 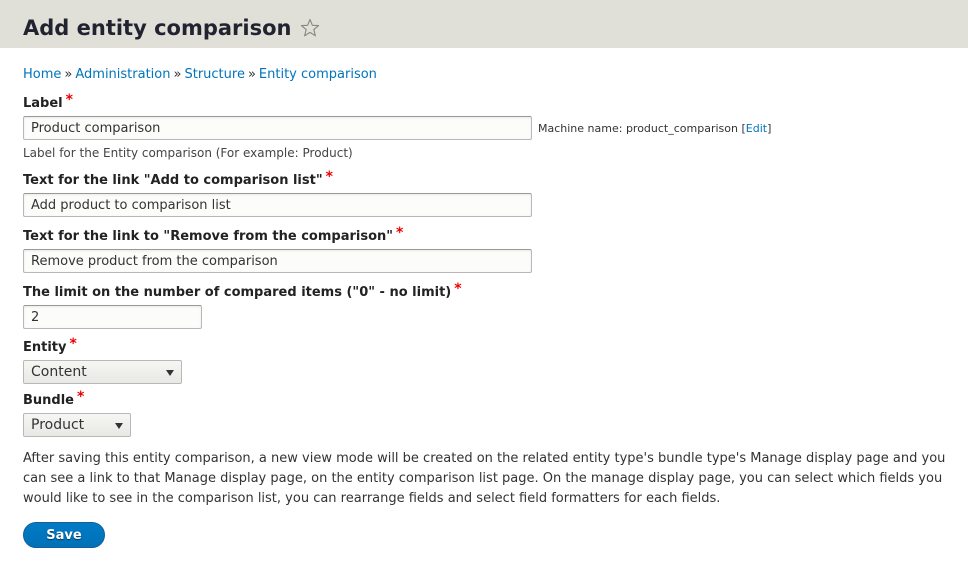 What do you see at coordinates (59, 372) in the screenshot?
I see `entity-selected-value: Content` at bounding box center [59, 372].